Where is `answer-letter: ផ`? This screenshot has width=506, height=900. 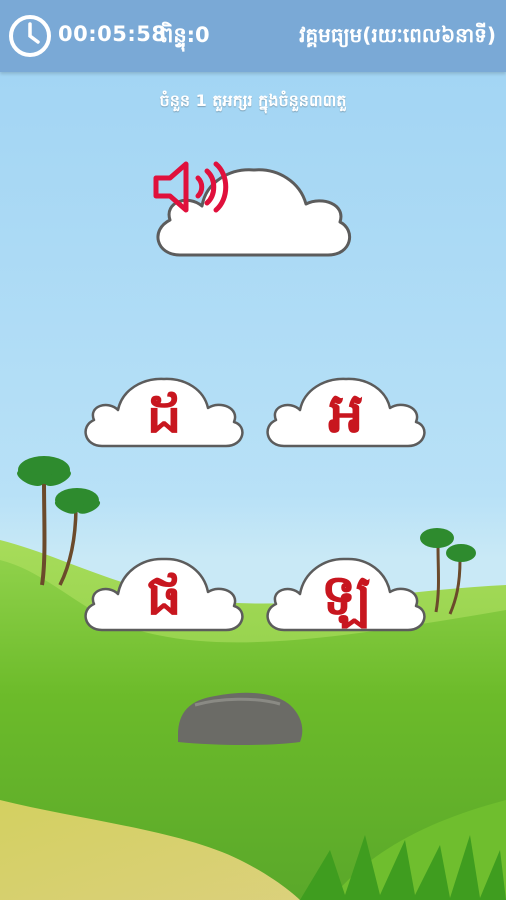
answer-letter: ផ is located at coordinates (164, 595).